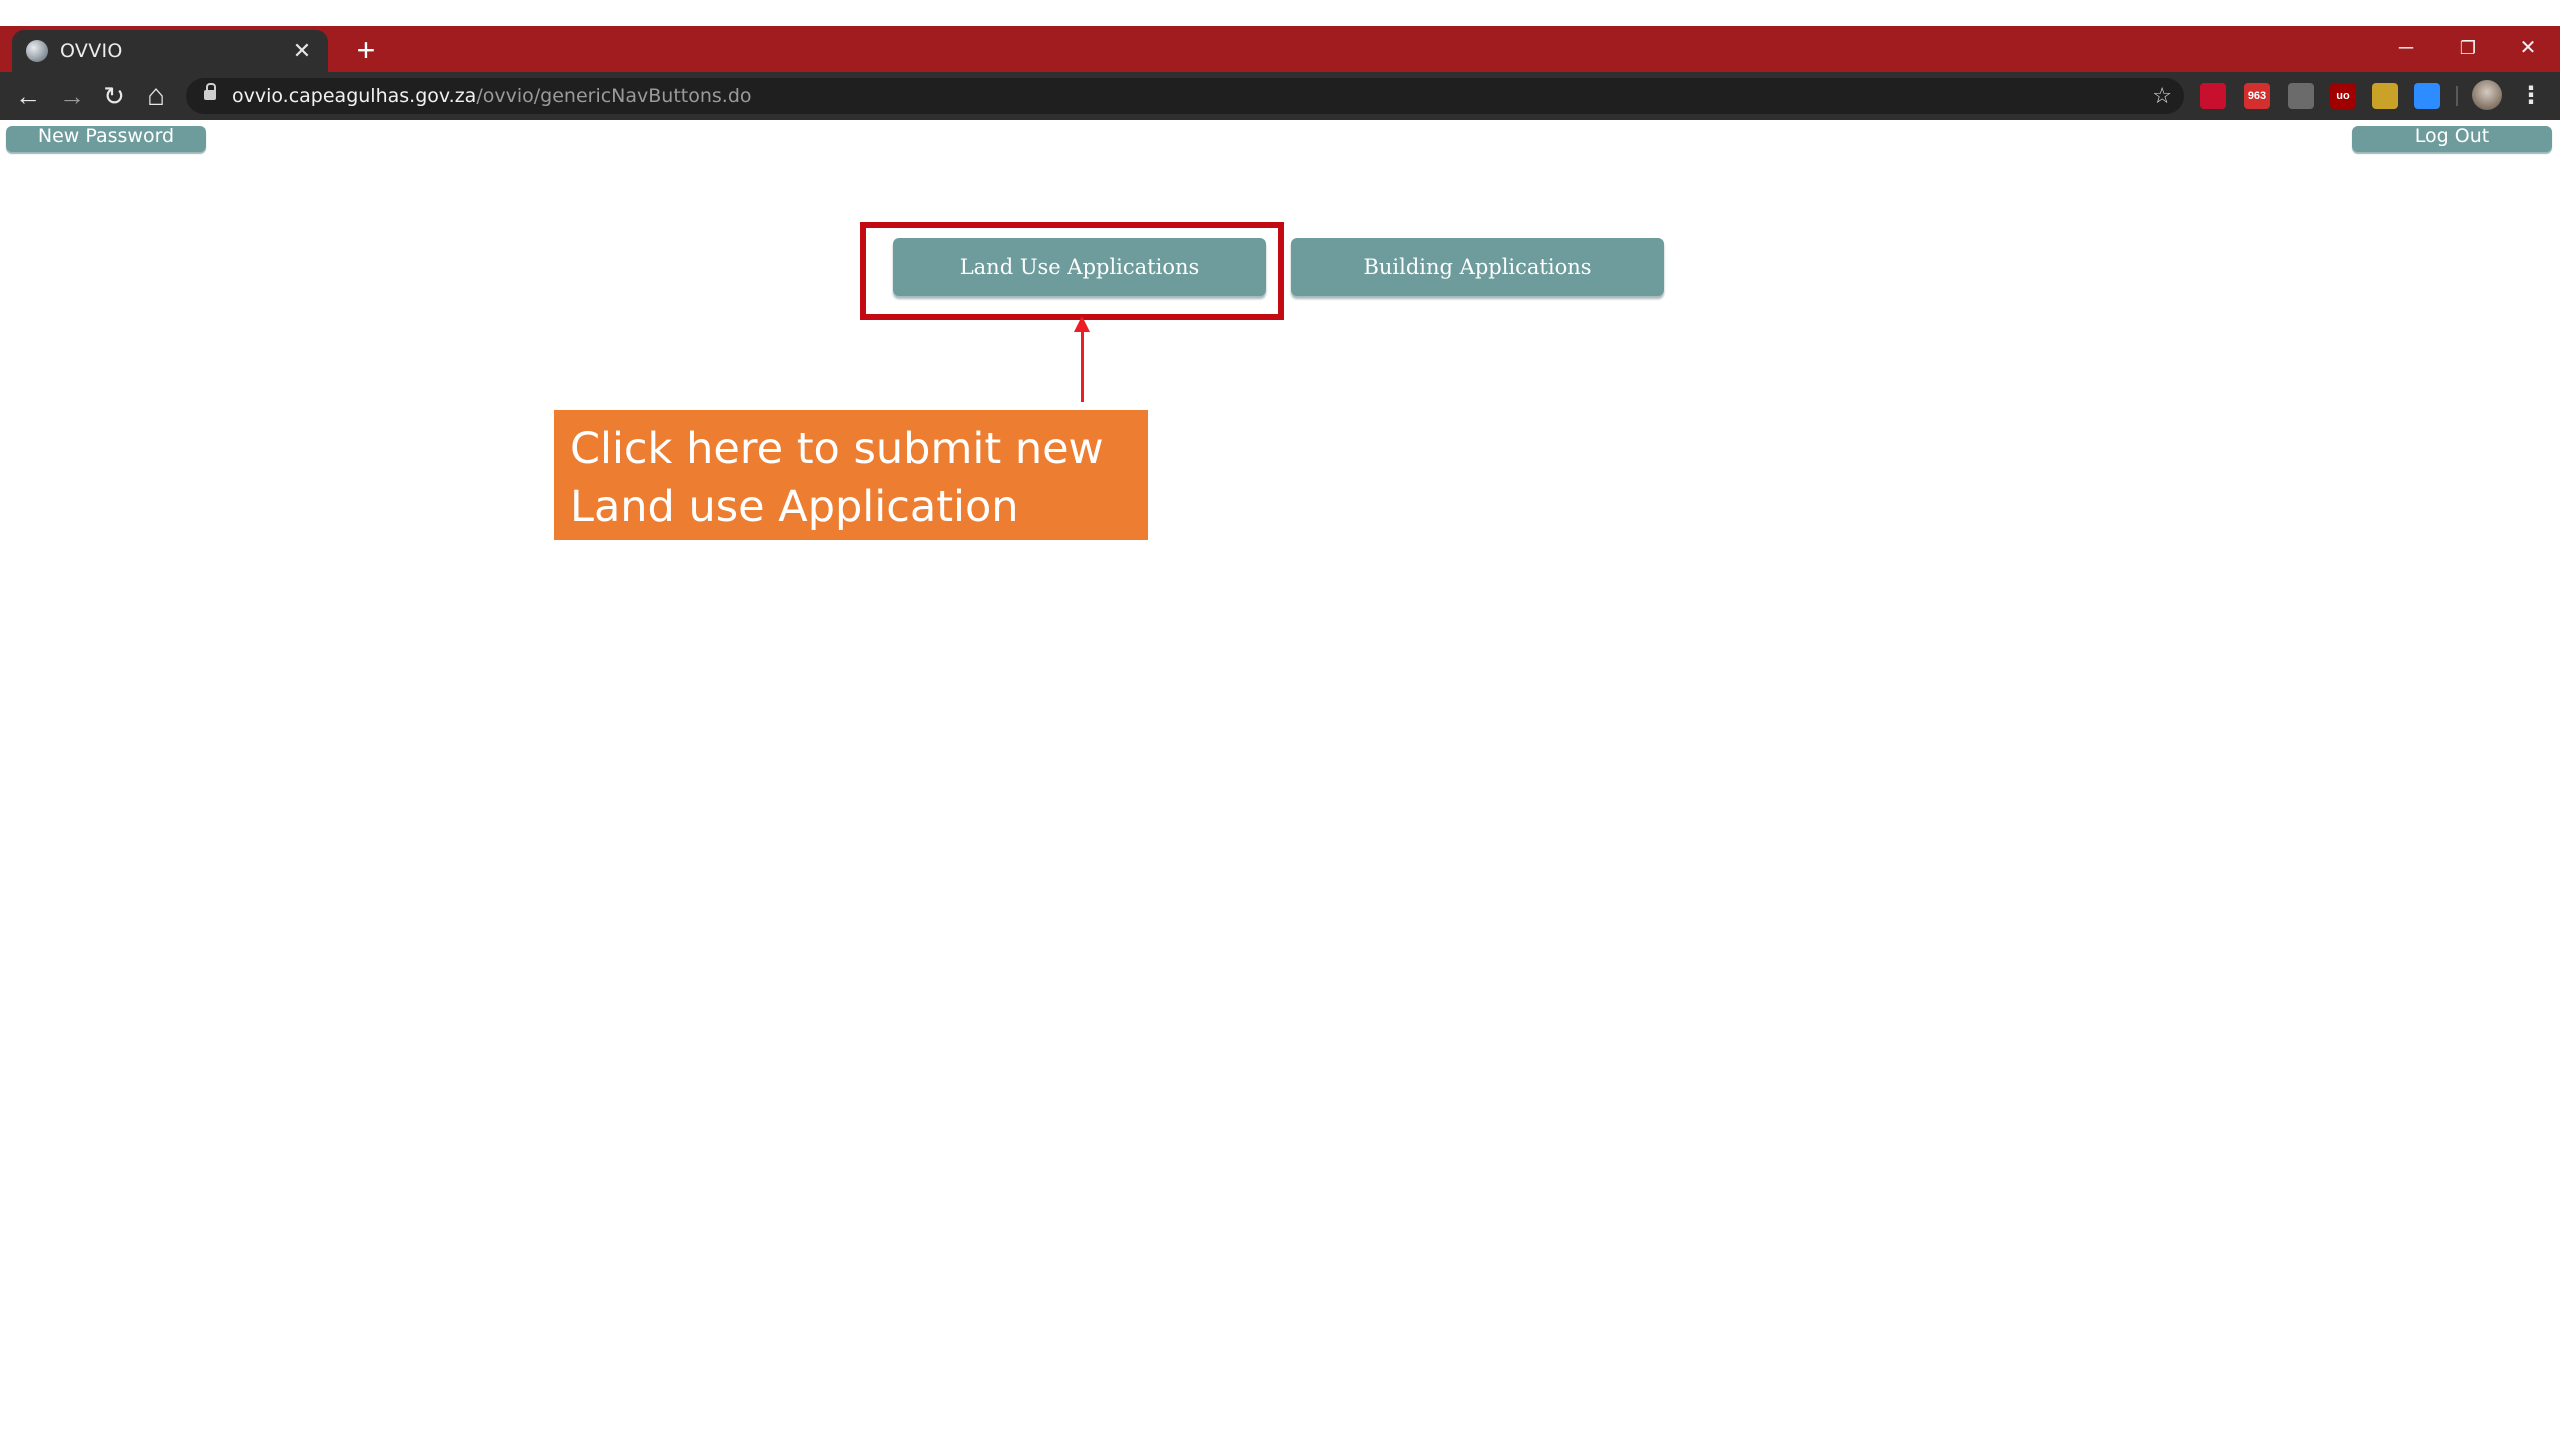 The width and height of the screenshot is (2560, 1440). I want to click on globe-icon, so click(37, 51).